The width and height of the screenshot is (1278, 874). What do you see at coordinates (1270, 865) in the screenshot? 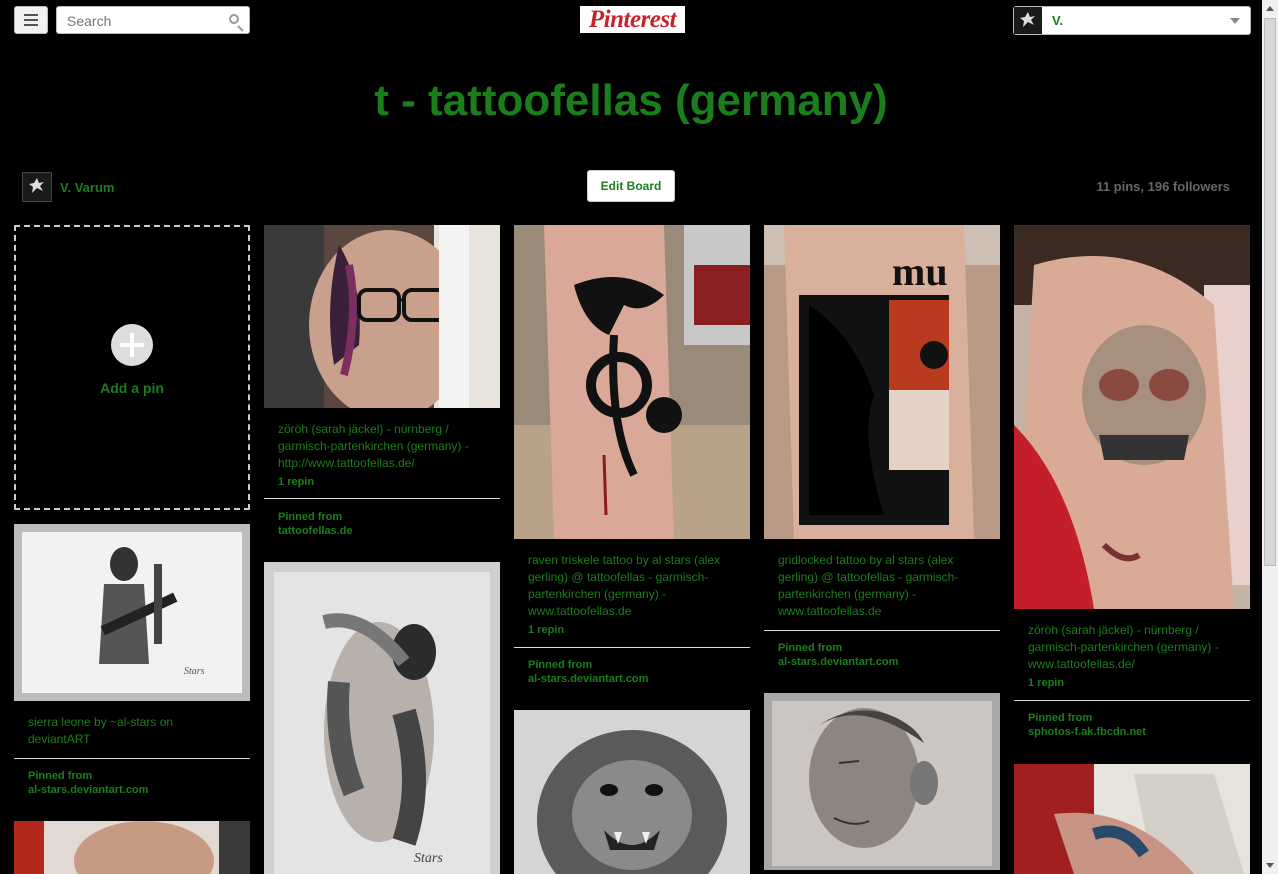
I see `scroll-down-arrow-icon` at bounding box center [1270, 865].